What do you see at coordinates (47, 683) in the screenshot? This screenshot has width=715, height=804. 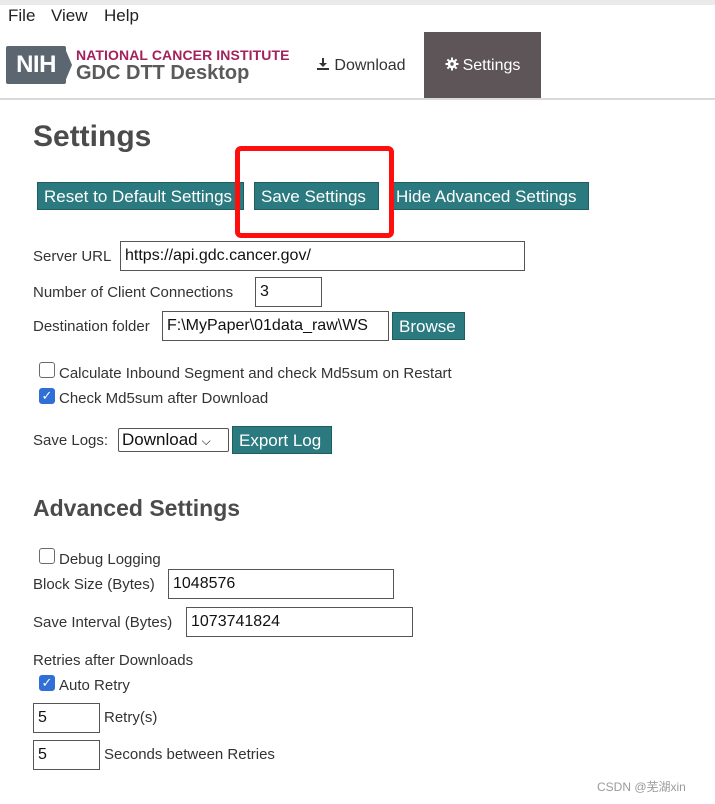 I see `auto-retry-checkbox: ✓` at bounding box center [47, 683].